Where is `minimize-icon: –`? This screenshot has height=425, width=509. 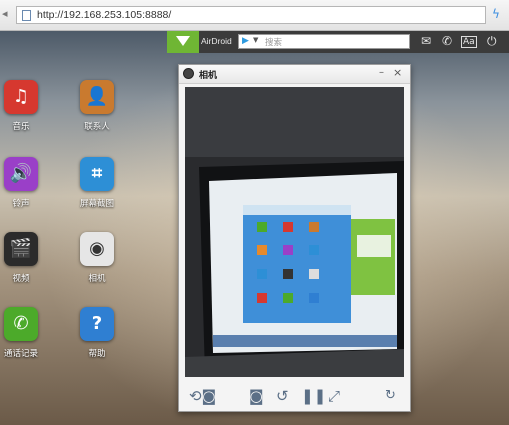
minimize-icon: – is located at coordinates (381, 72).